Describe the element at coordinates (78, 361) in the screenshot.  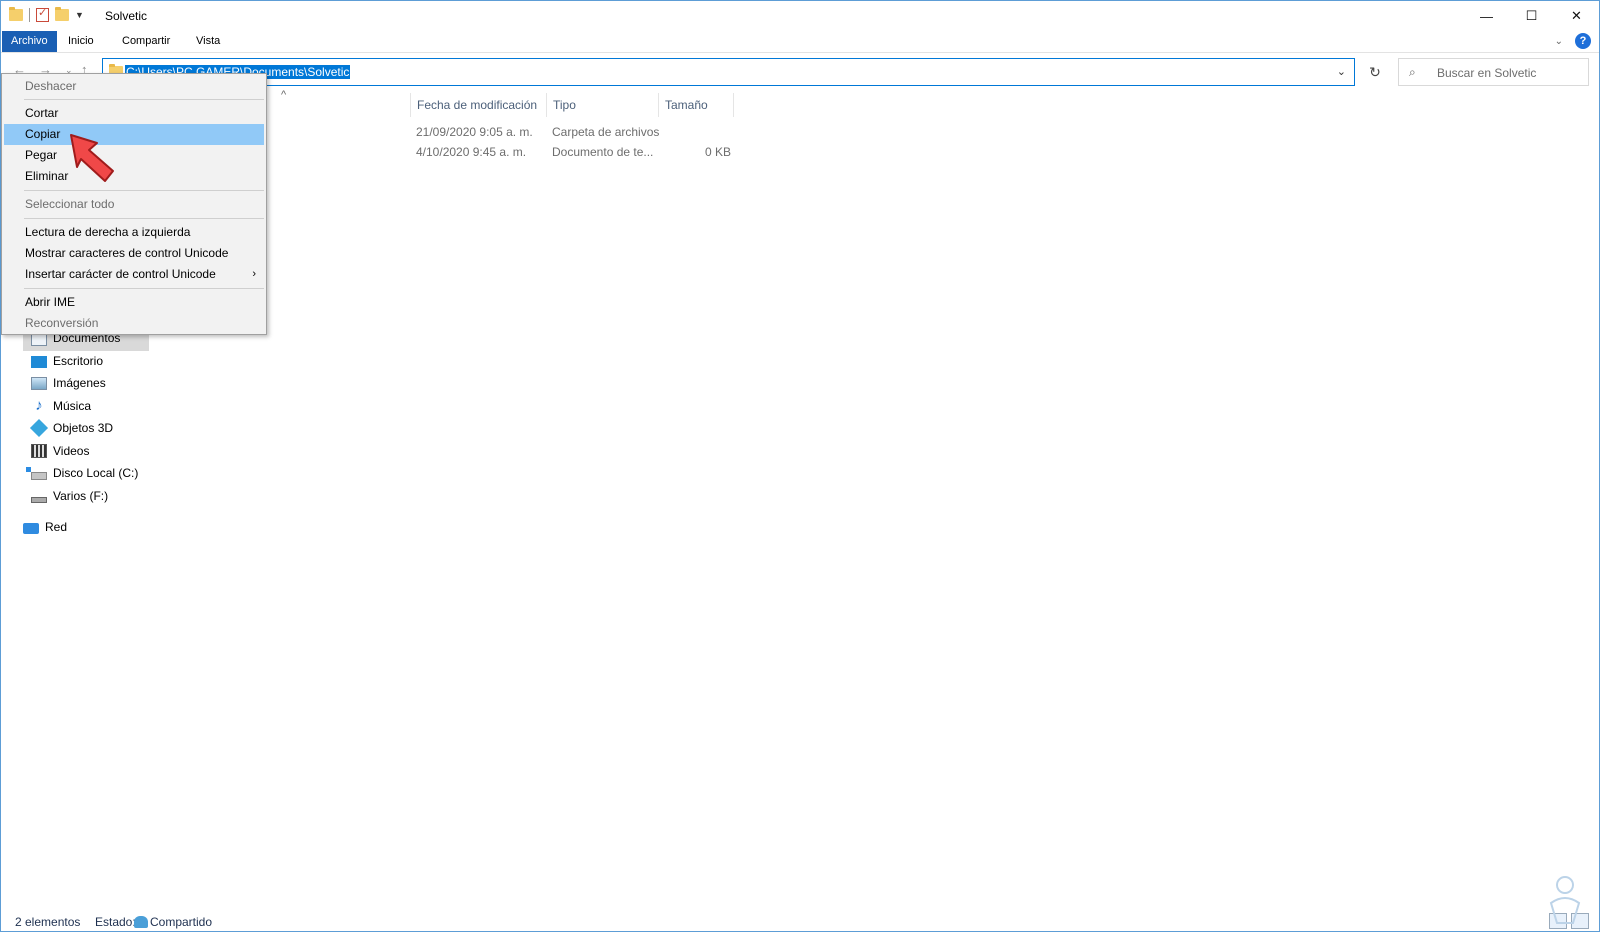
I see `sidebar-item-label: Escritorio` at that location.